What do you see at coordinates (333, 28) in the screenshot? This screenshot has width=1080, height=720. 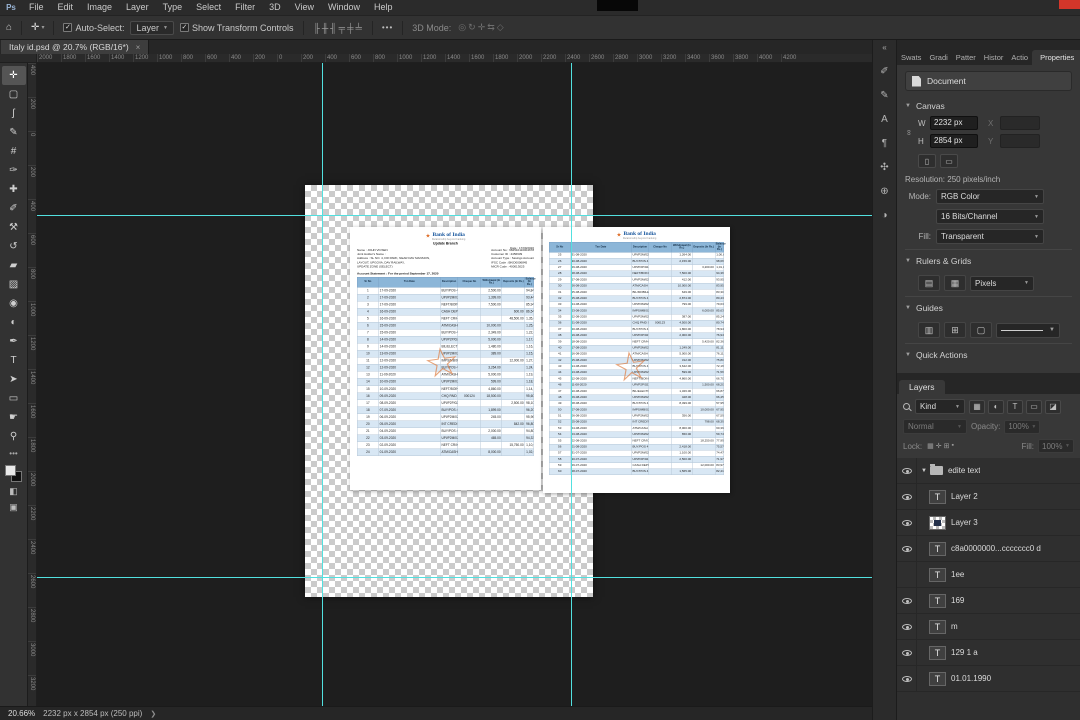 I see `align-right-icon: ╢` at bounding box center [333, 28].